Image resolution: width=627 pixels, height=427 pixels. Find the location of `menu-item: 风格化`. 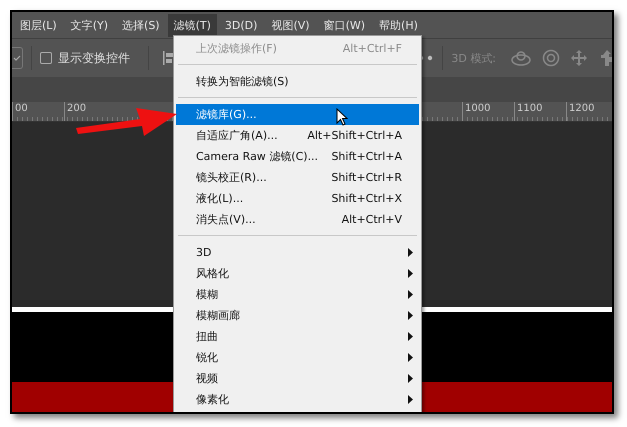

menu-item: 风格化 is located at coordinates (297, 273).